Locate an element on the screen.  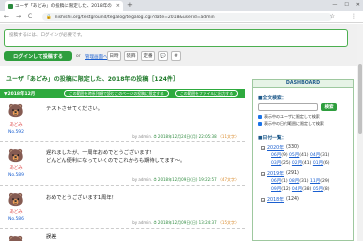
export-file-link: この範囲をファイルに出力する is located at coordinates (207, 93).